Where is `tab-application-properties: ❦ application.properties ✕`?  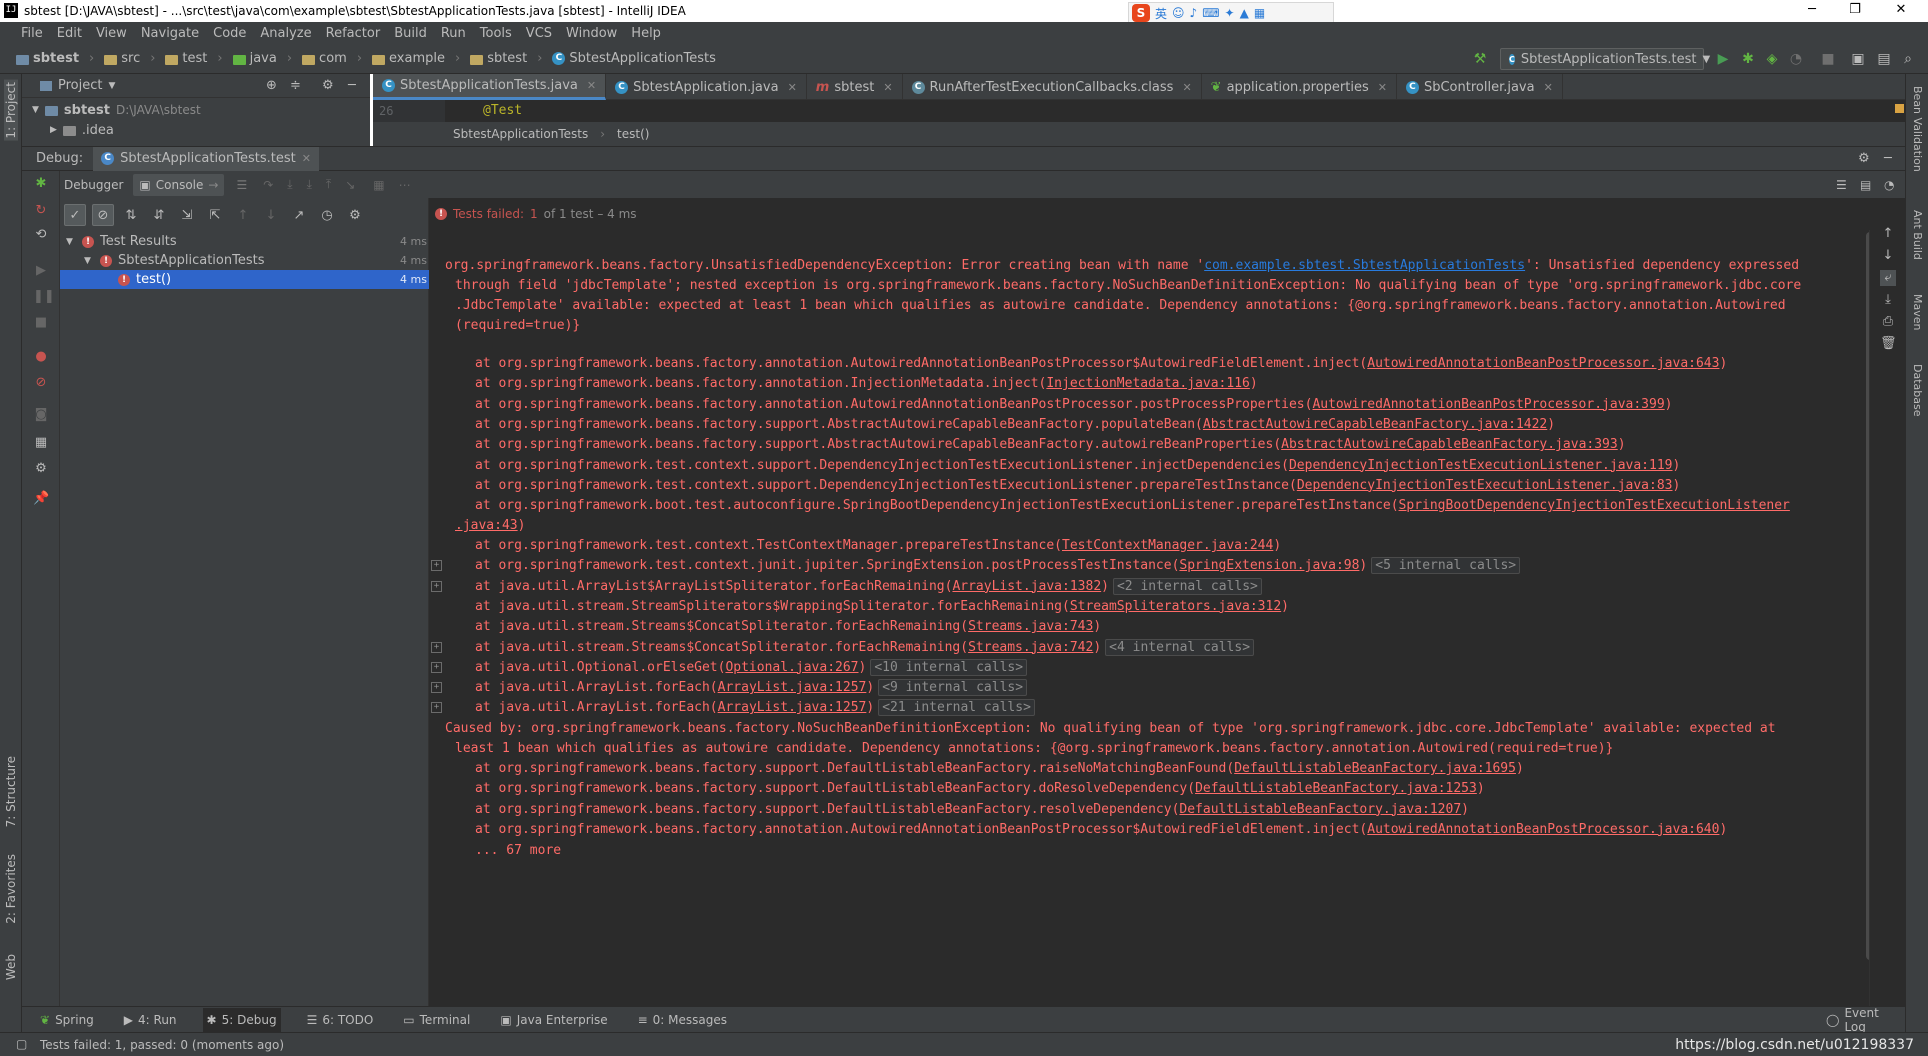
tab-application-properties: ❦ application.properties ✕ is located at coordinates (1299, 87).